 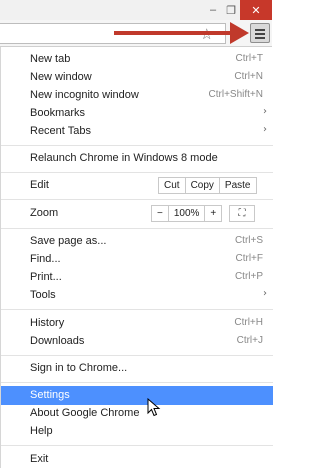 I want to click on mouse-cursor-icon, so click(x=154, y=407).